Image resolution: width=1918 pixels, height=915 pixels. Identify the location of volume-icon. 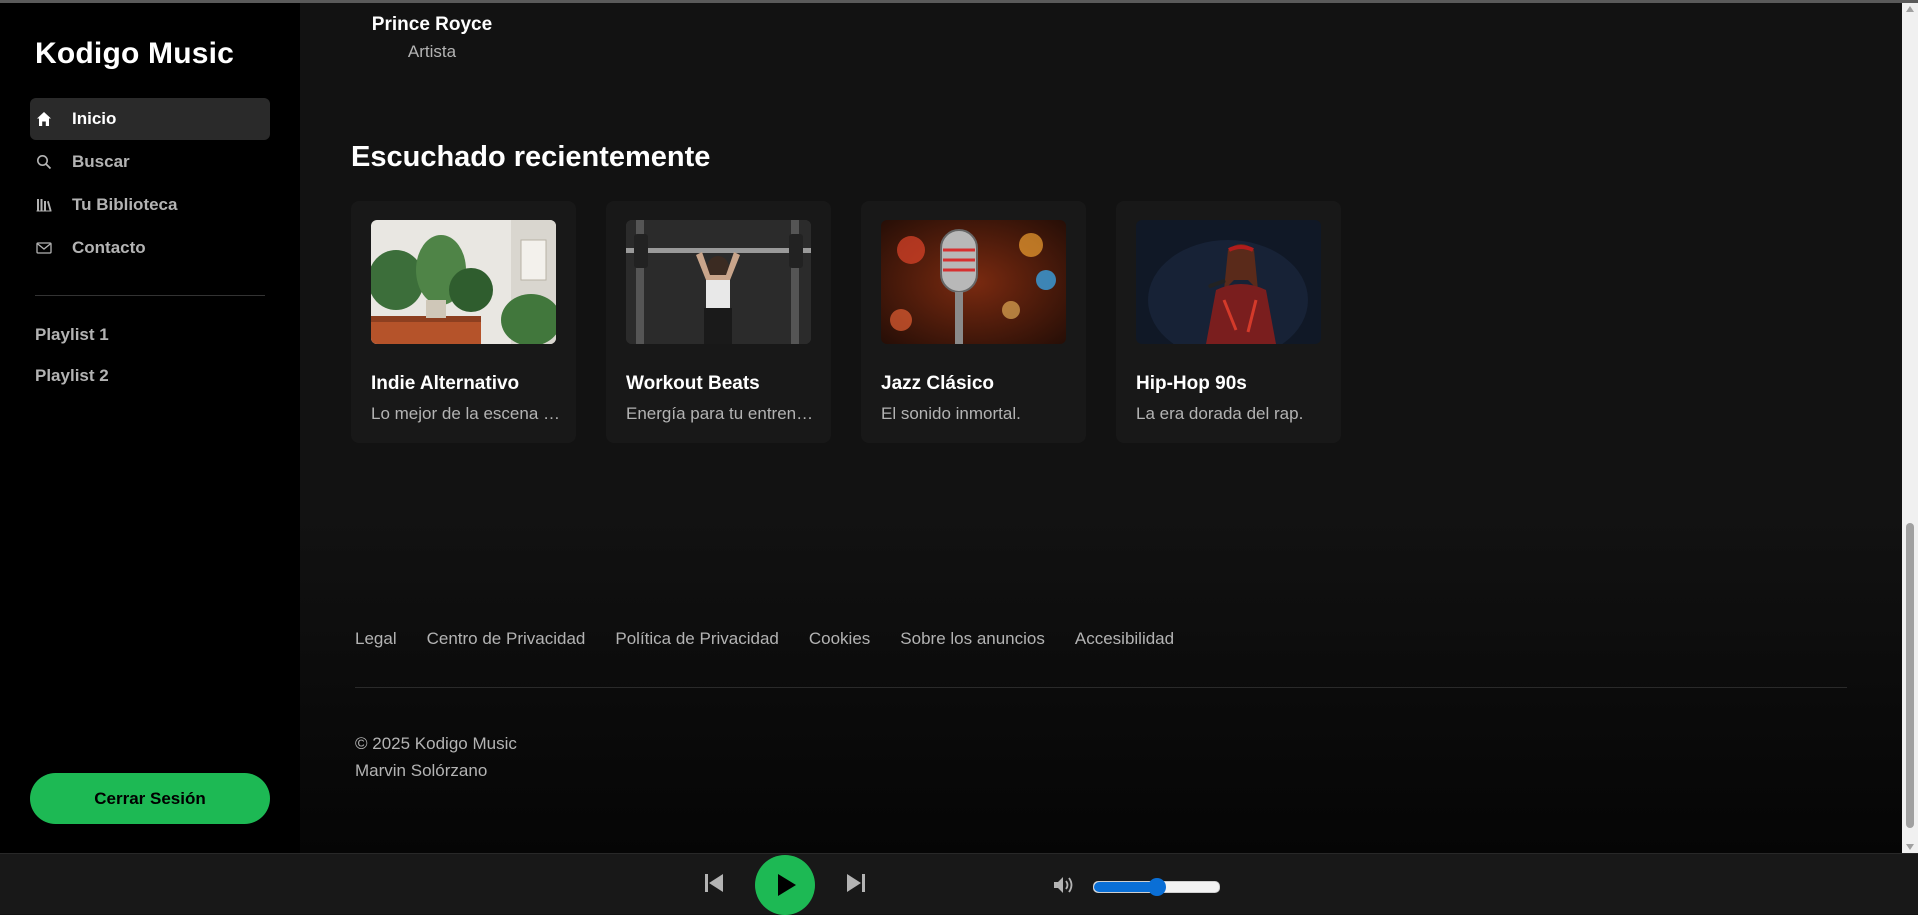
(1064, 888).